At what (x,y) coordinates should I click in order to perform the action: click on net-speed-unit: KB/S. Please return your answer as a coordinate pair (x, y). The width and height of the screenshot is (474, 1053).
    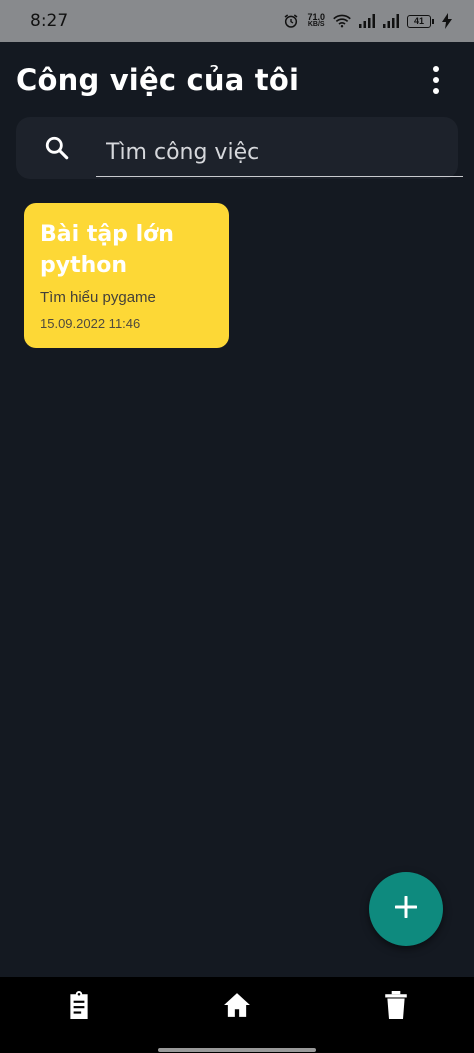
    Looking at the image, I should click on (316, 24).